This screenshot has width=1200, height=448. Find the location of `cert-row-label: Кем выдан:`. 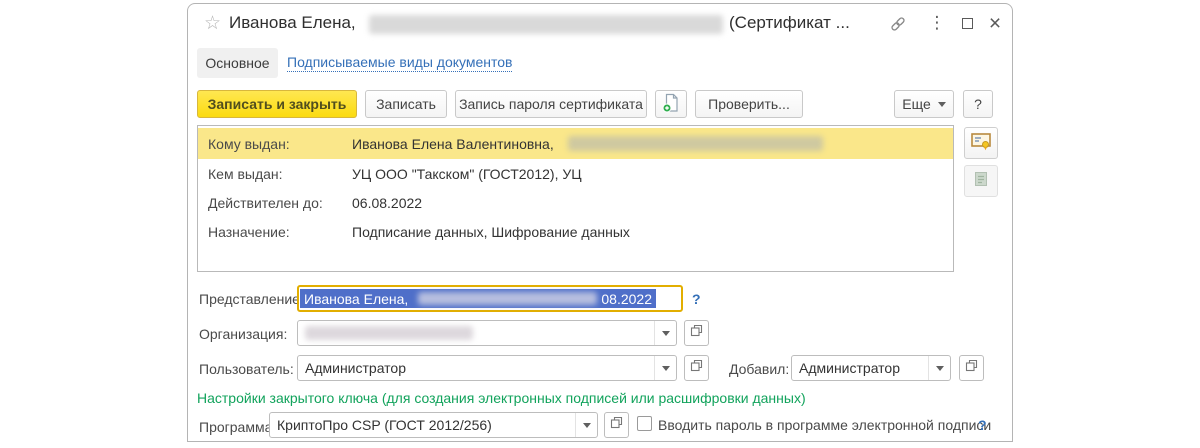

cert-row-label: Кем выдан: is located at coordinates (245, 173).